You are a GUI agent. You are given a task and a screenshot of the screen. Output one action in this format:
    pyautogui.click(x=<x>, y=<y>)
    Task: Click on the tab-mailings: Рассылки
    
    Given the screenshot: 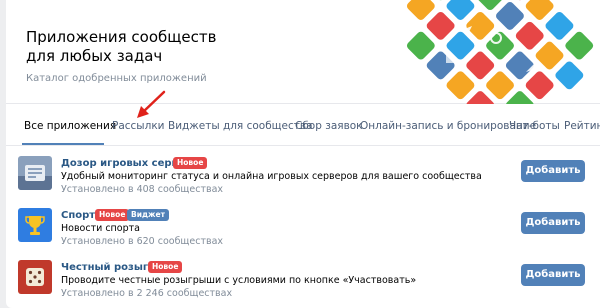 What is the action you would take?
    pyautogui.click(x=138, y=126)
    